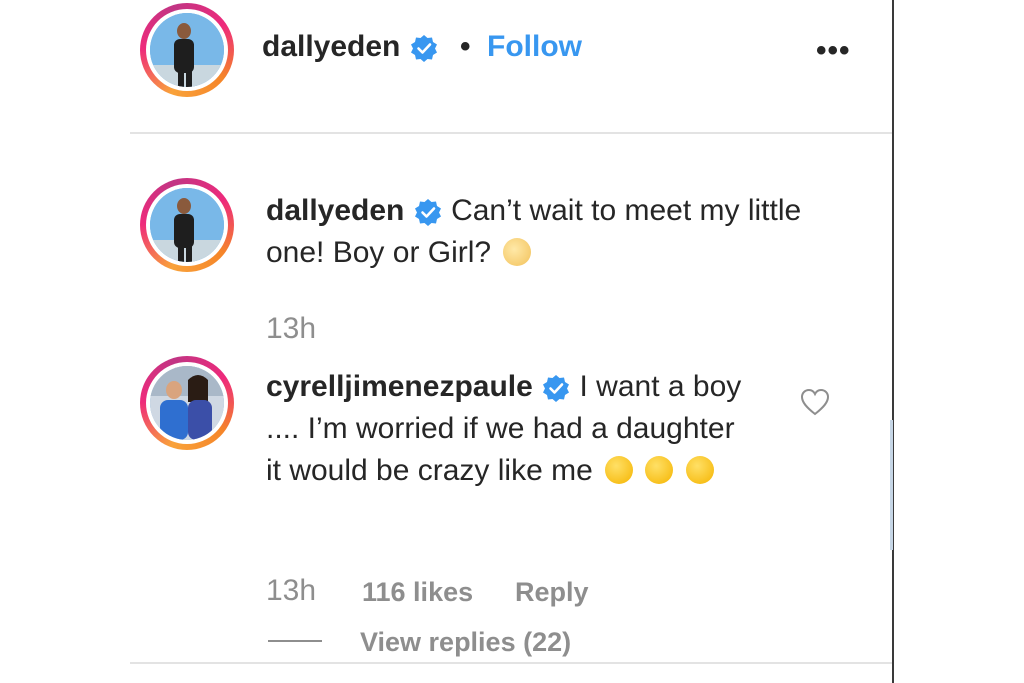 The width and height of the screenshot is (1024, 683). What do you see at coordinates (511, 663) in the screenshot?
I see `bottom-divider` at bounding box center [511, 663].